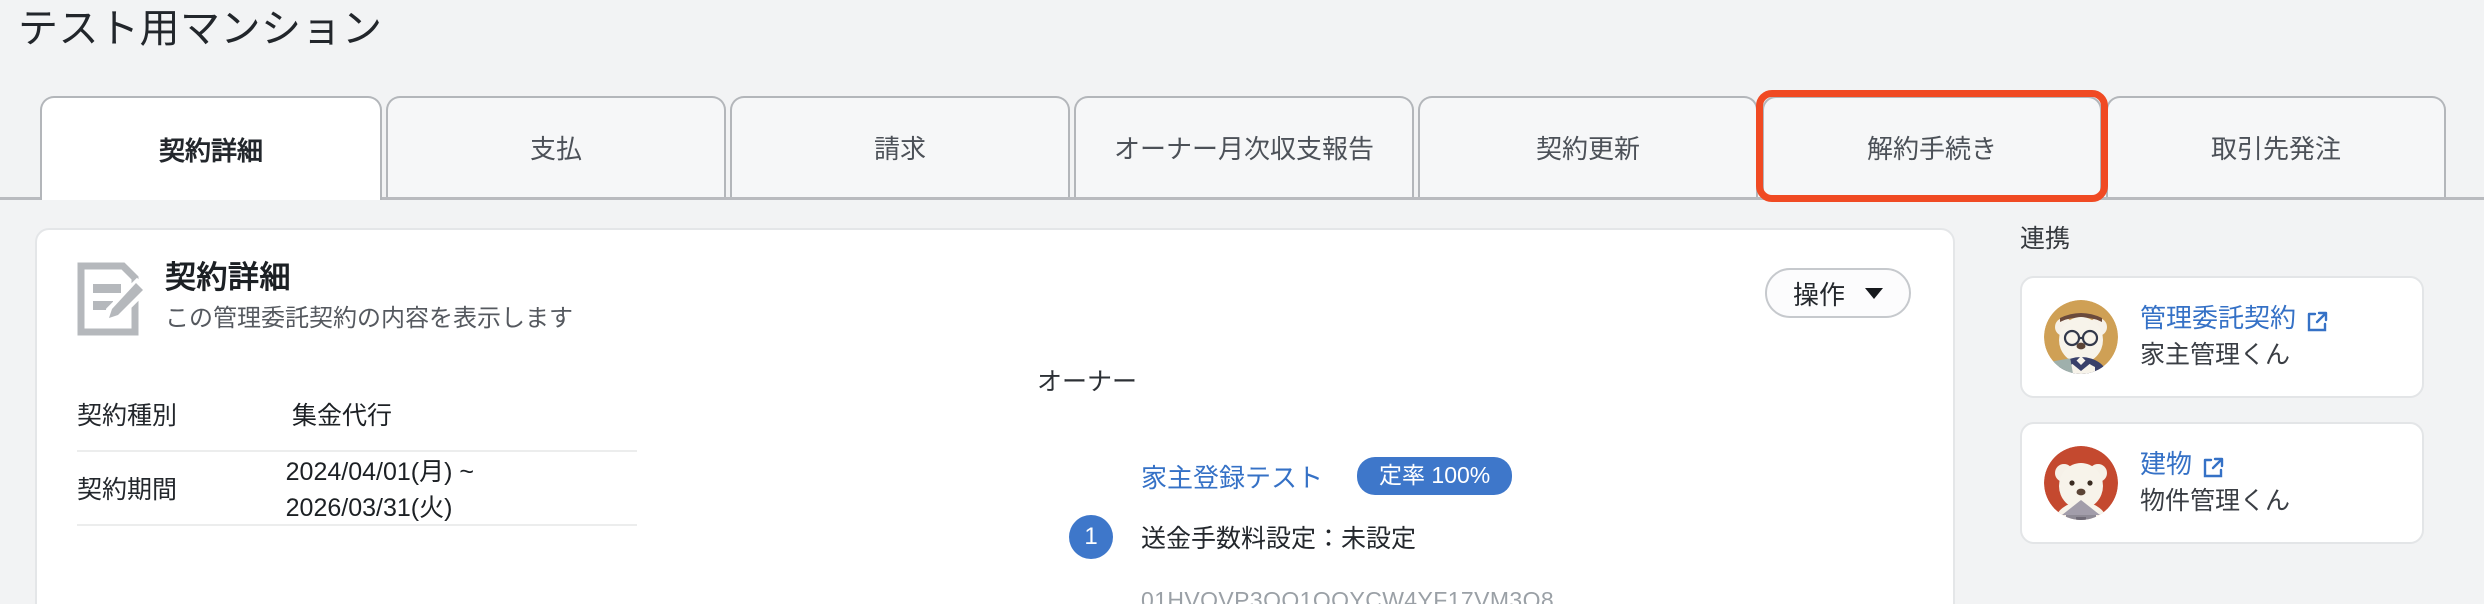  I want to click on integration-card-link: 管理委託契約, so click(2234, 318).